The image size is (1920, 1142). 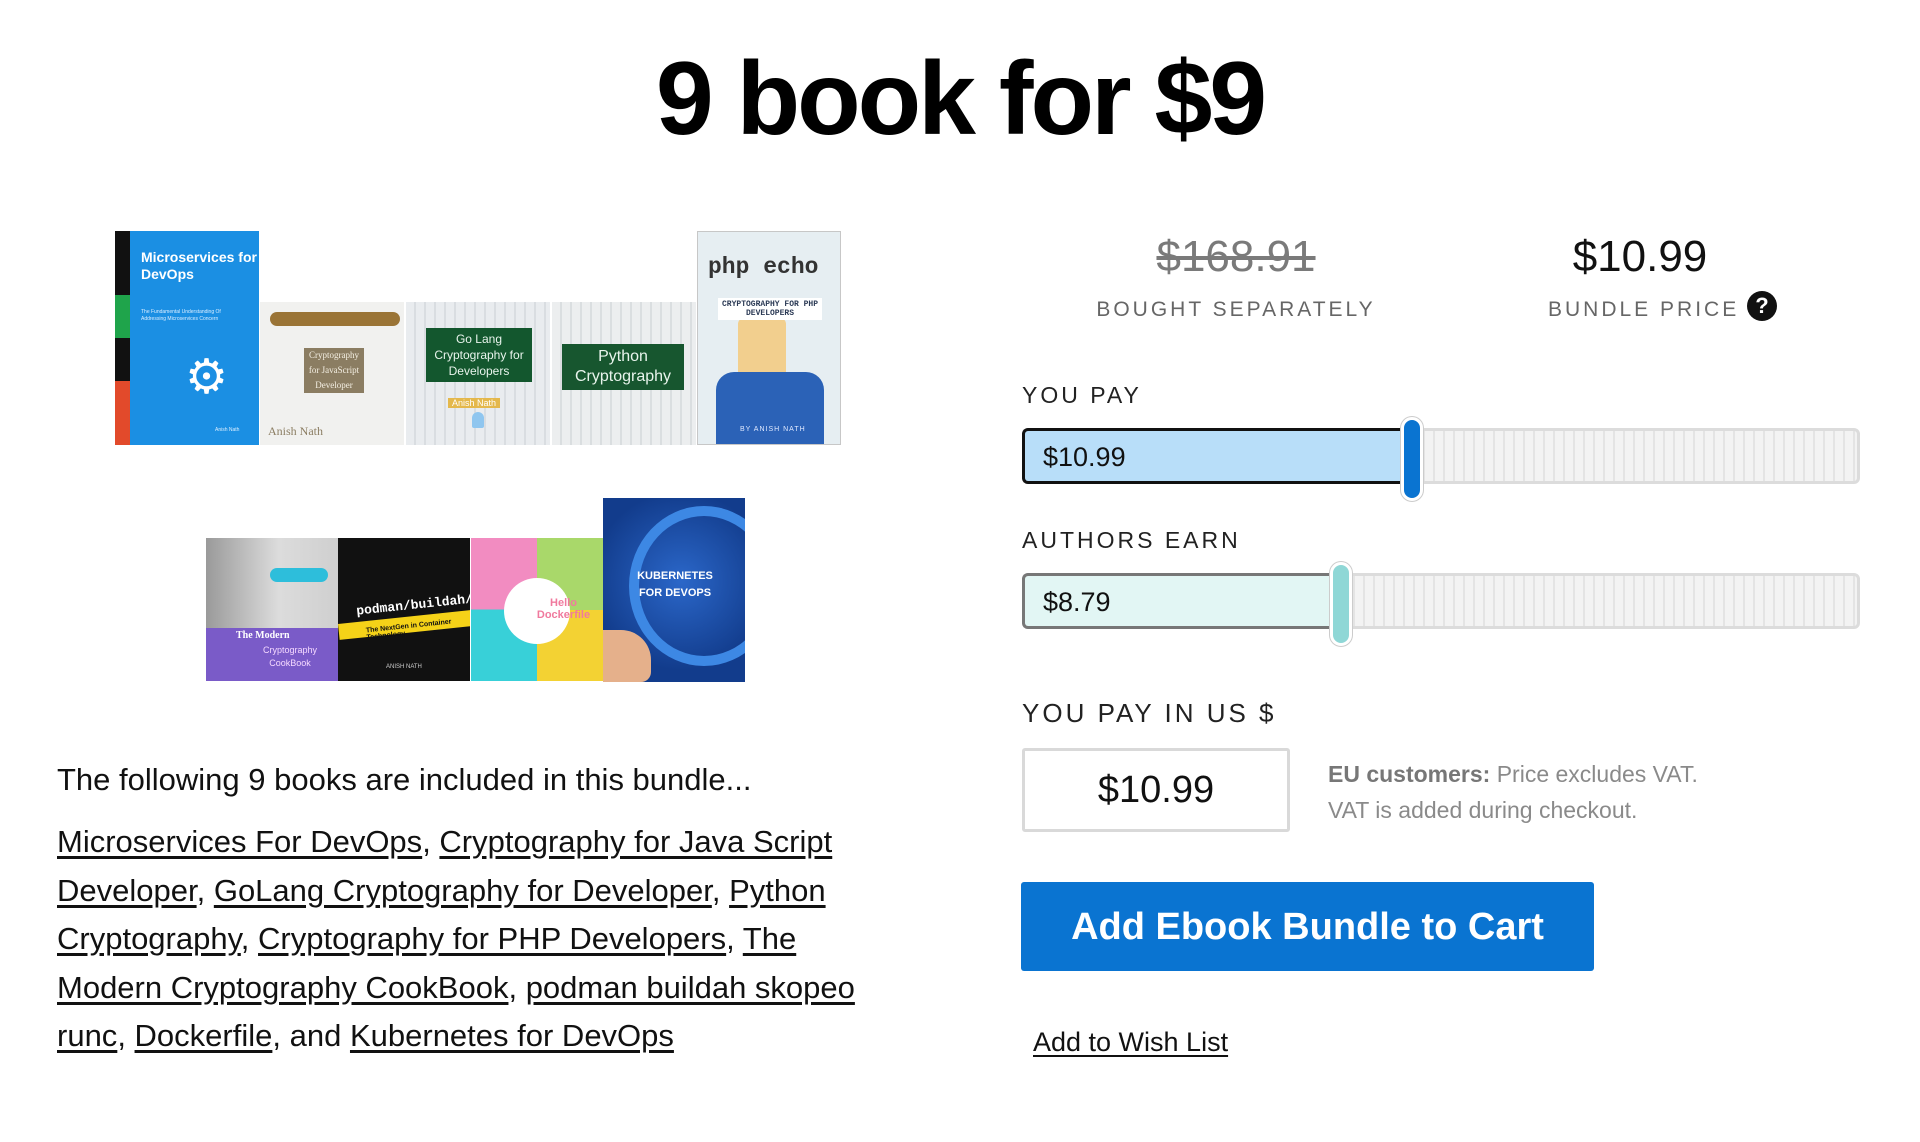 I want to click on authors-earn-slider: $8.79, so click(x=1441, y=604).